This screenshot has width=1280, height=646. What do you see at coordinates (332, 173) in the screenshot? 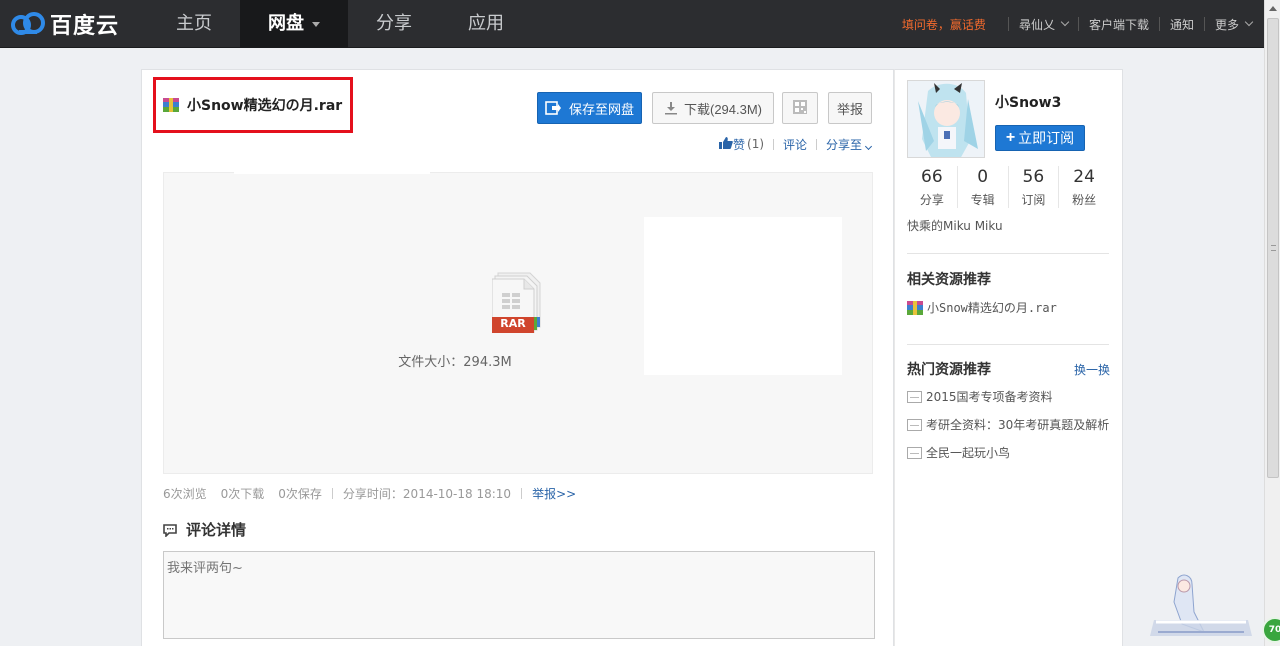
I see `preview-strip` at bounding box center [332, 173].